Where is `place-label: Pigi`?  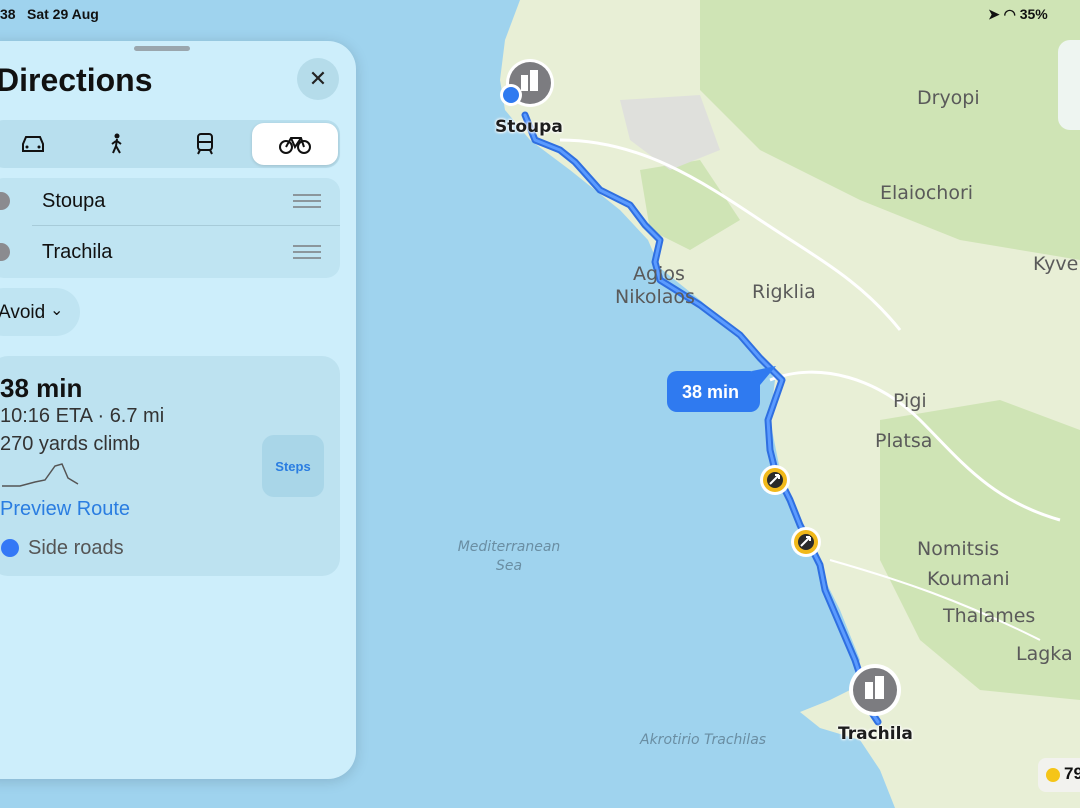
place-label: Pigi is located at coordinates (910, 401).